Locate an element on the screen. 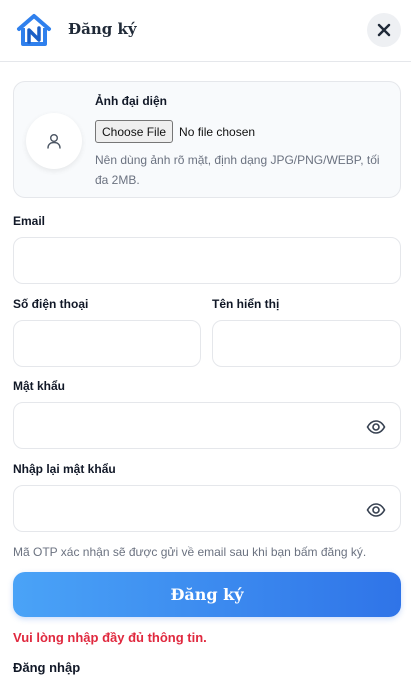  header-bar: Đăng ký is located at coordinates (205, 31).